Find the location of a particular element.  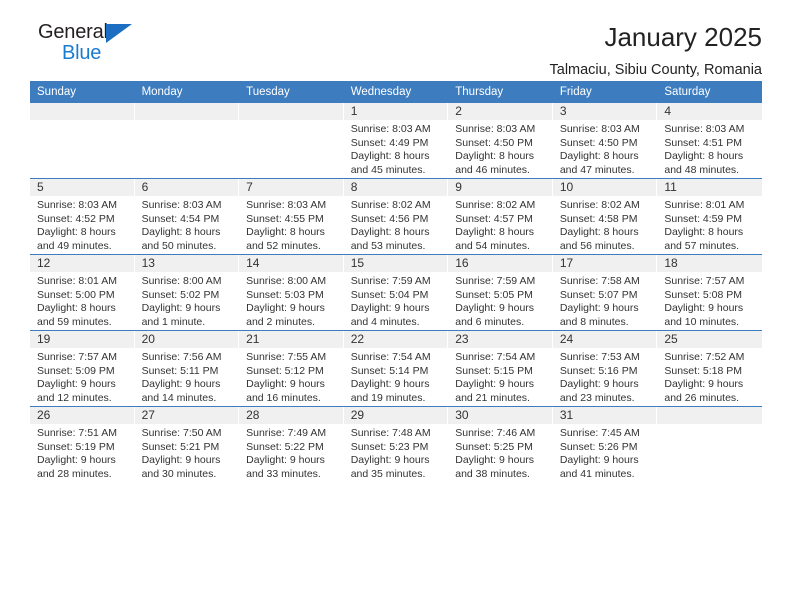

sunrise-text: Sunrise: 7:57 AM is located at coordinates (77, 357).